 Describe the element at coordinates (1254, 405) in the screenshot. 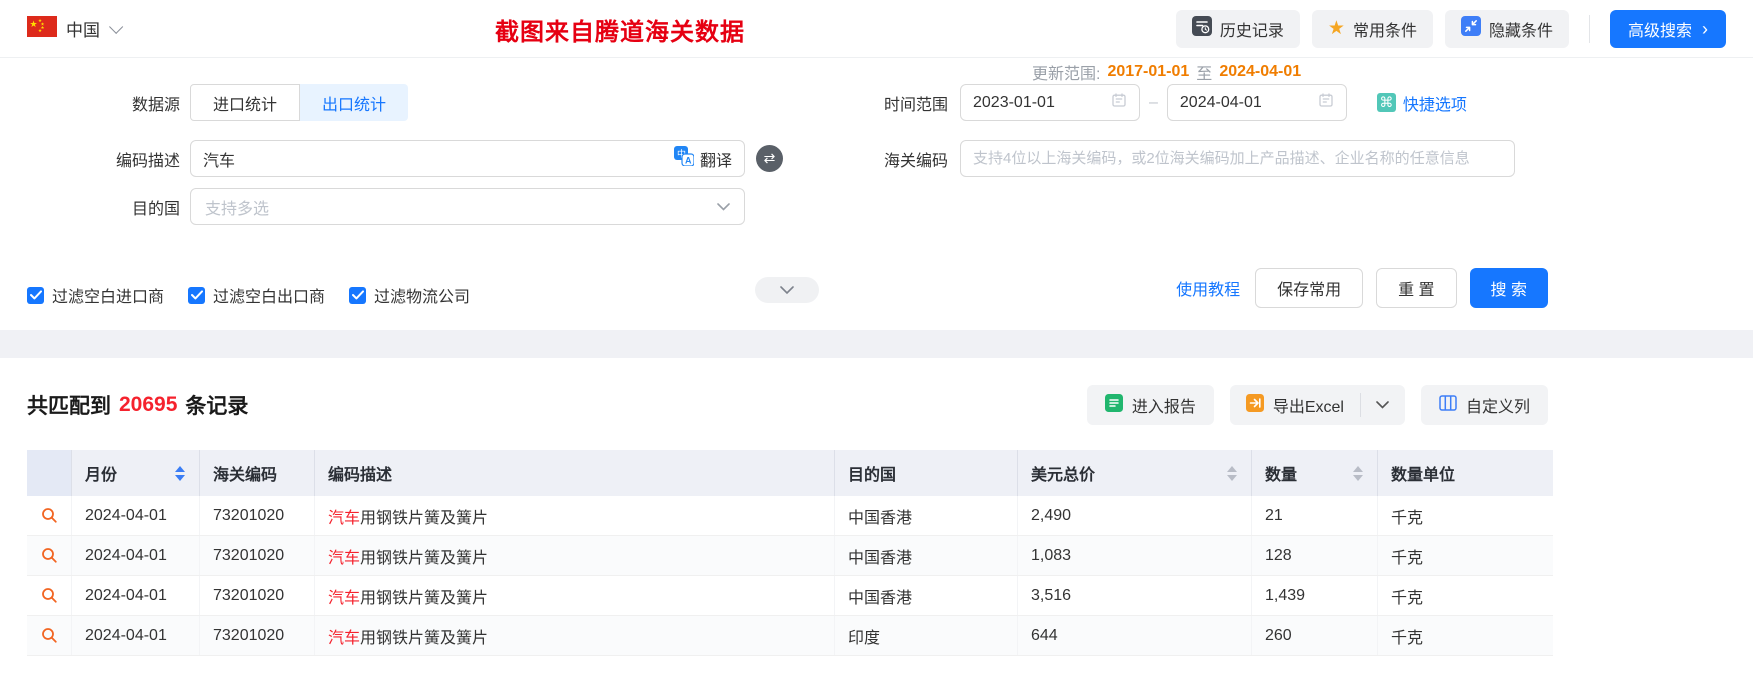

I see `export-icon` at that location.